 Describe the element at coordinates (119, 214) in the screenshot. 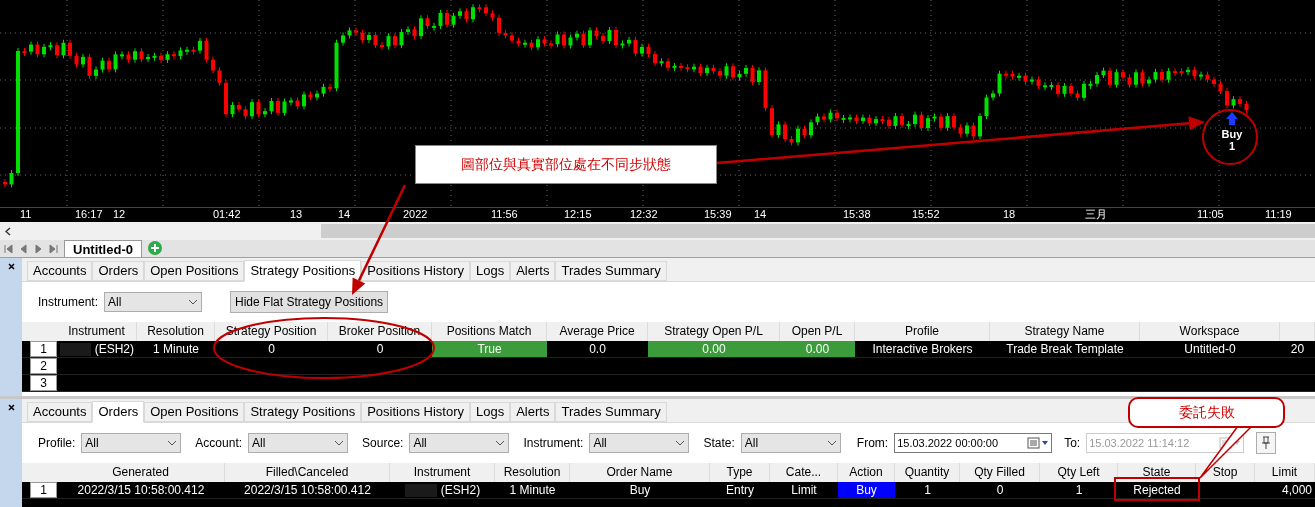

I see `axis-label: 12` at that location.